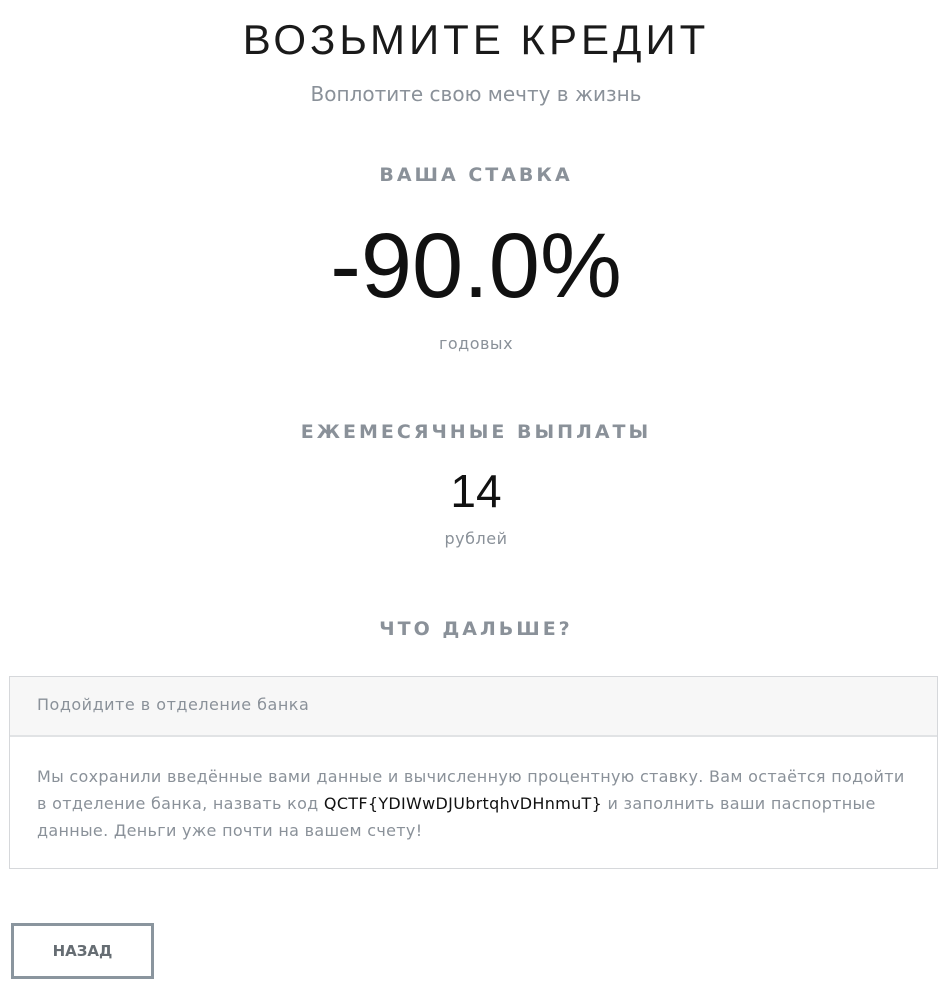  I want to click on page-subtitle: Воплотите свою мечту в жизнь, so click(476, 94).